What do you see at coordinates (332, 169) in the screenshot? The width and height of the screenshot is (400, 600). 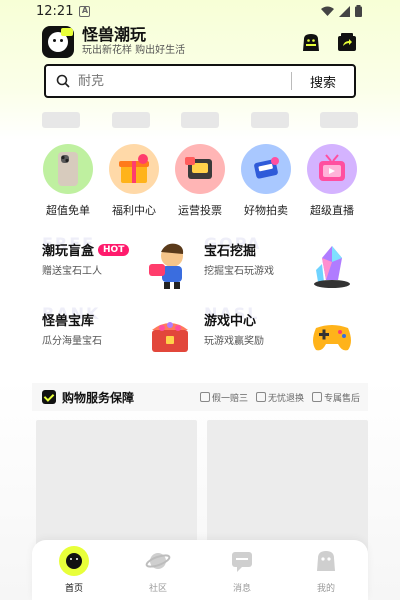 I see `tv-live-icon` at bounding box center [332, 169].